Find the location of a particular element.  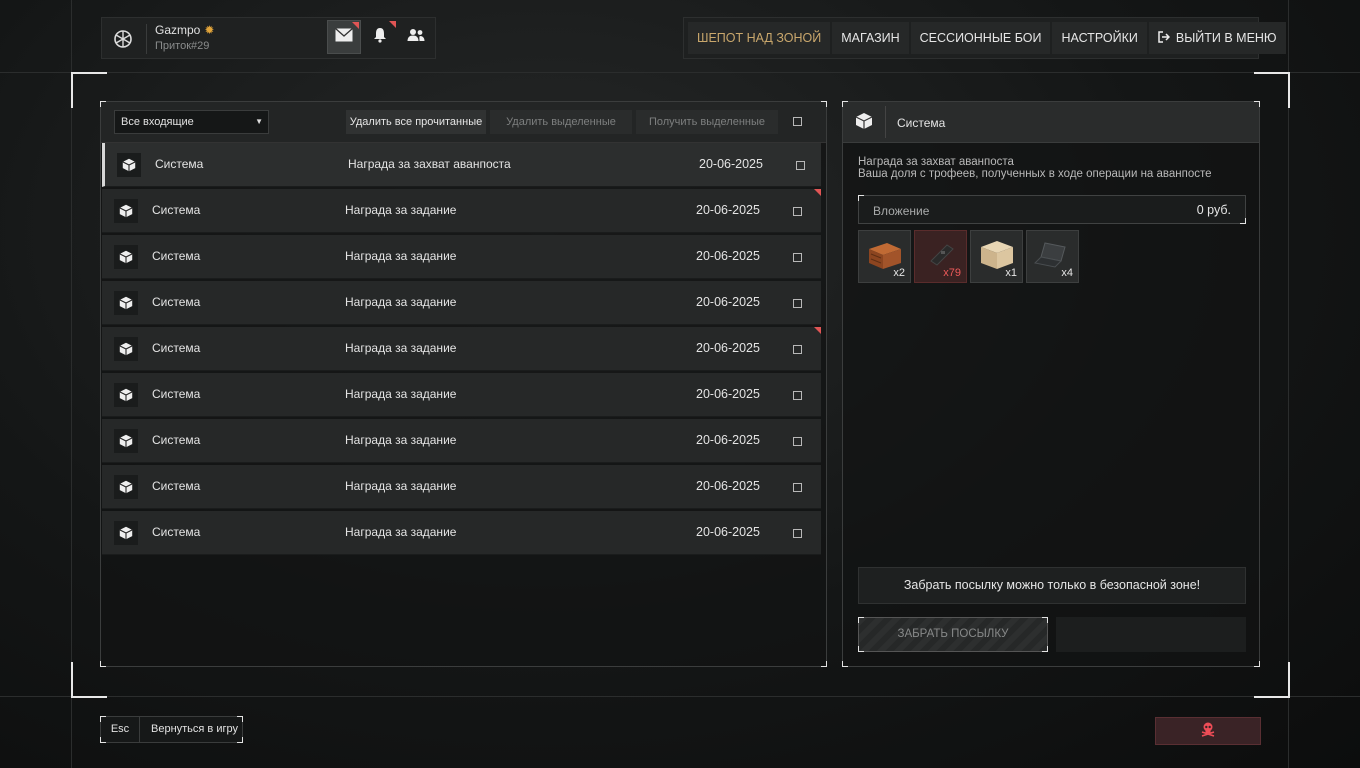

item-slot-box: x1 is located at coordinates (996, 256).